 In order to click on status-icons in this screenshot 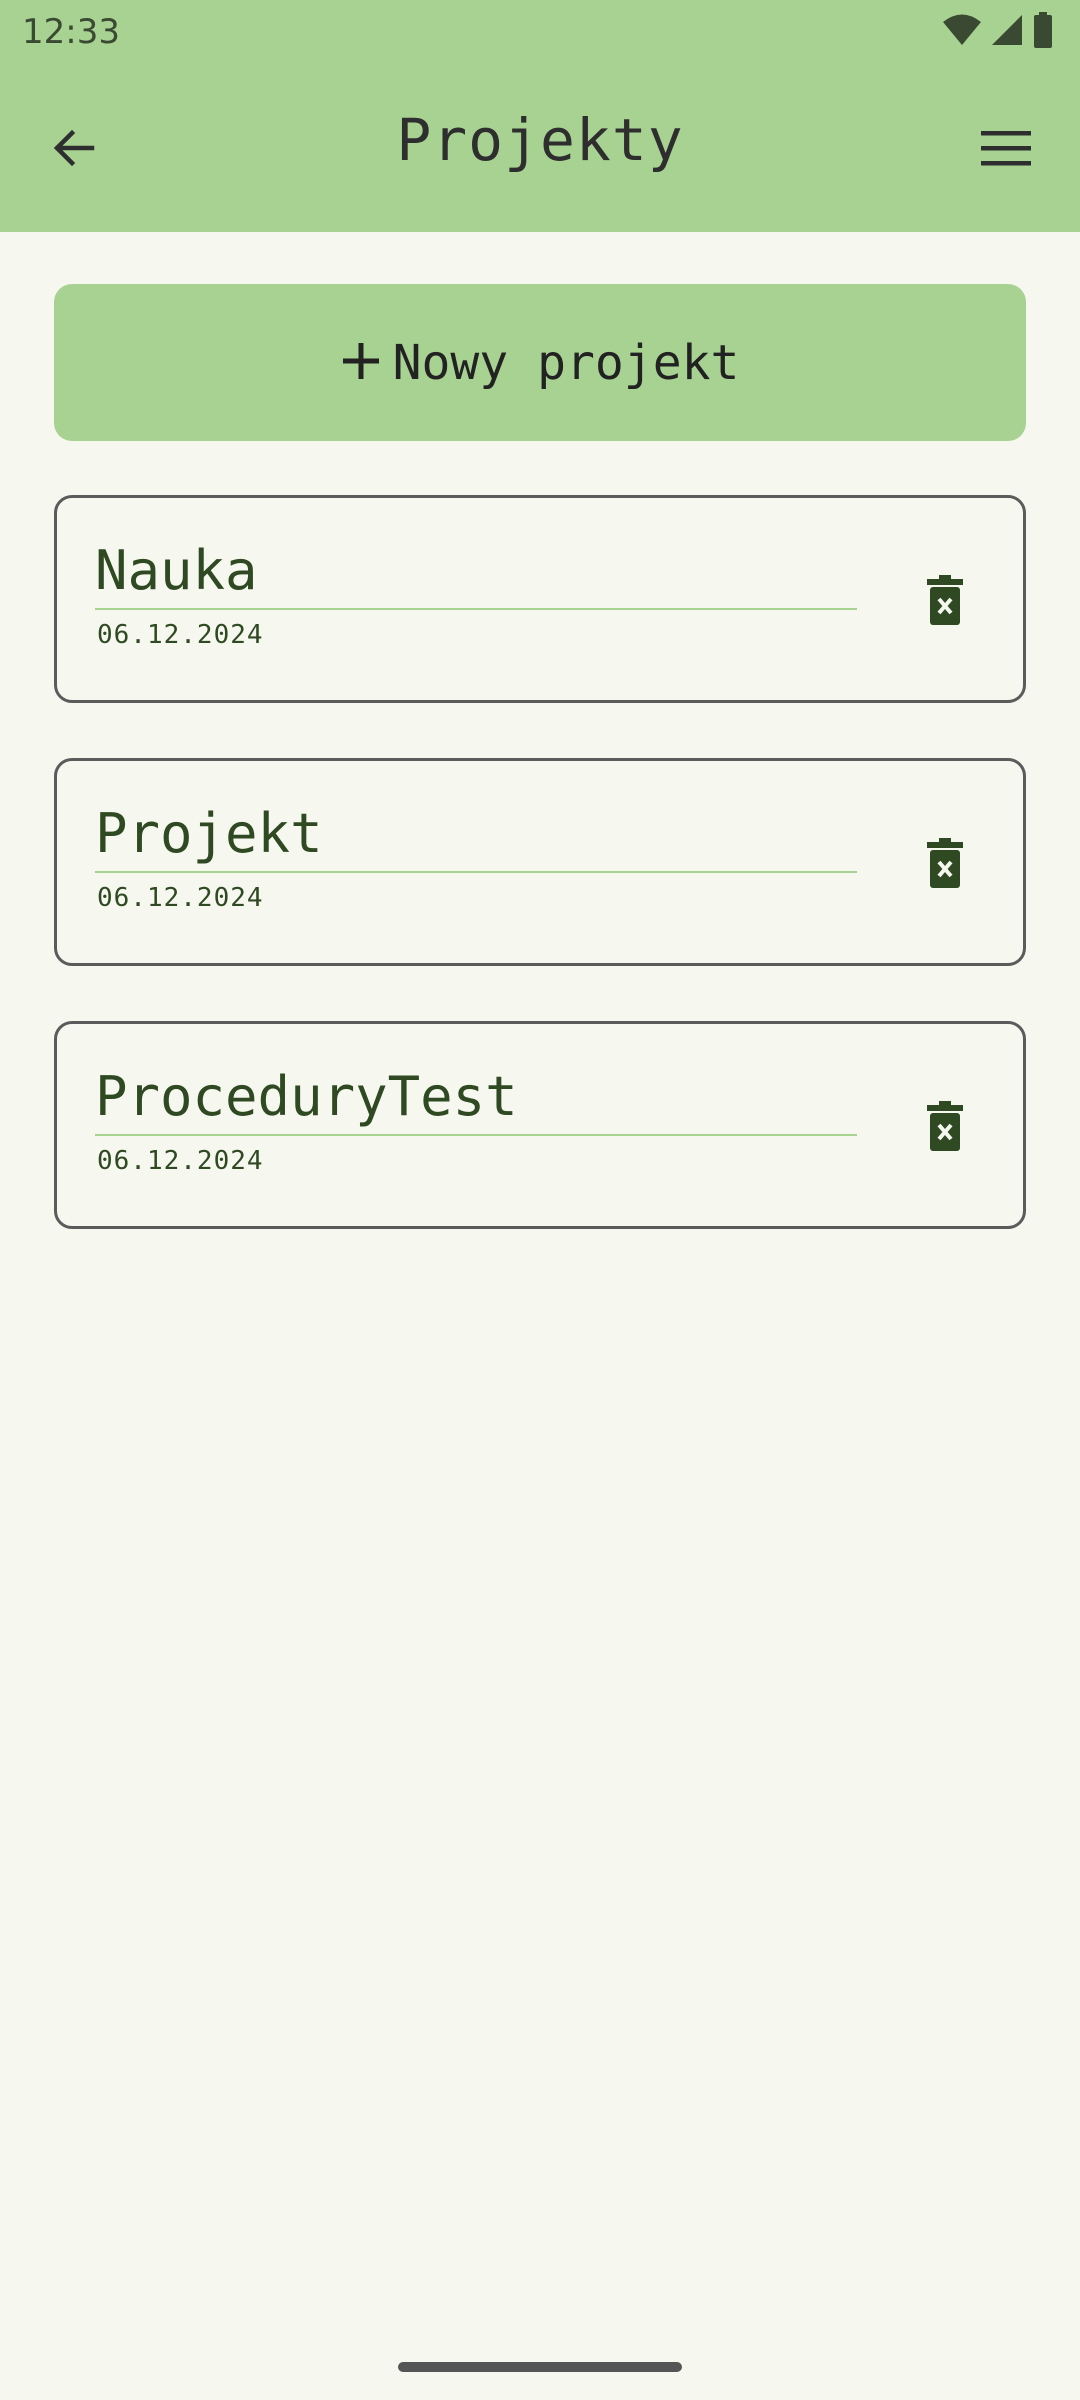, I will do `click(998, 32)`.